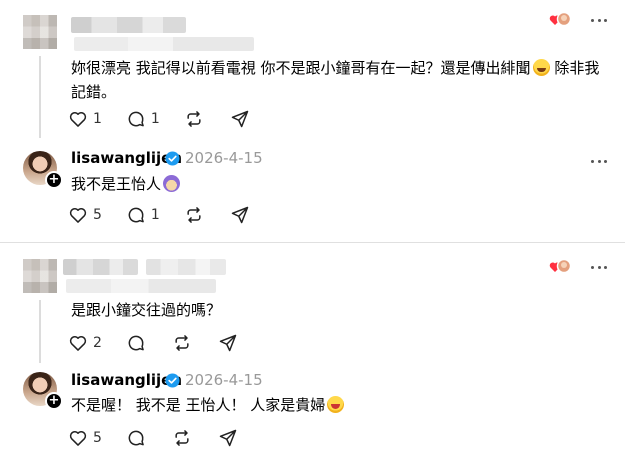 This screenshot has width=625, height=458. I want to click on comment-text-part: 妳很漂亮 我記得以前看電視 你不是跟小鐘哥有在一起？還是傳出緋聞, so click(301, 68).